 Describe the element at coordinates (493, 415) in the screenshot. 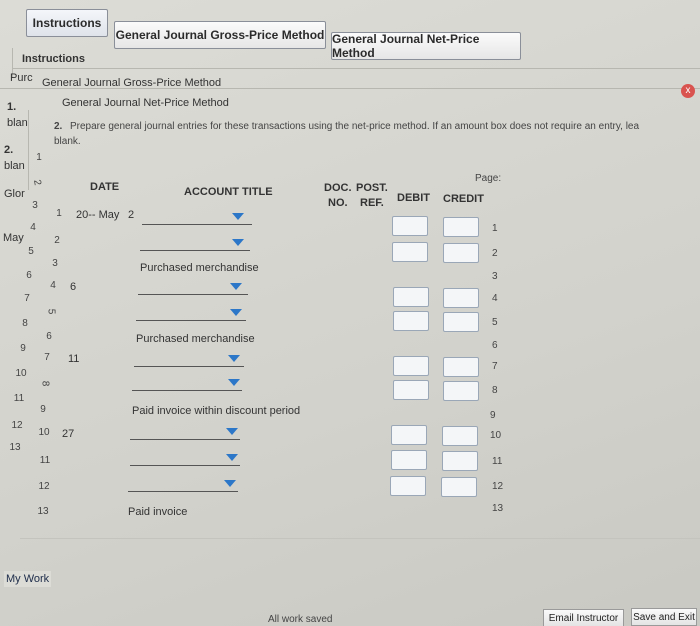

I see `row-number-right: 9` at that location.